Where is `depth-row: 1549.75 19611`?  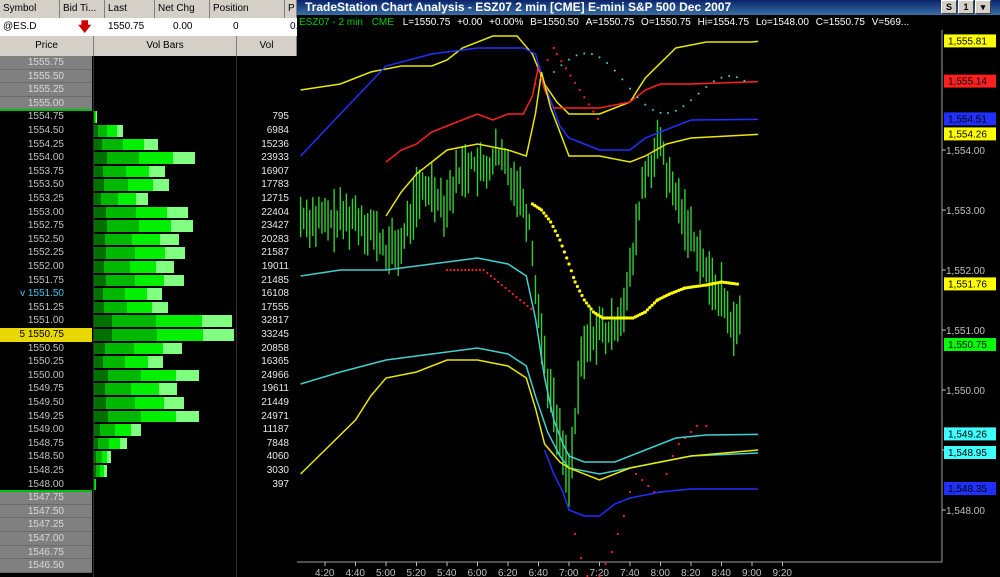
depth-row: 1549.75 19611 is located at coordinates (148, 389).